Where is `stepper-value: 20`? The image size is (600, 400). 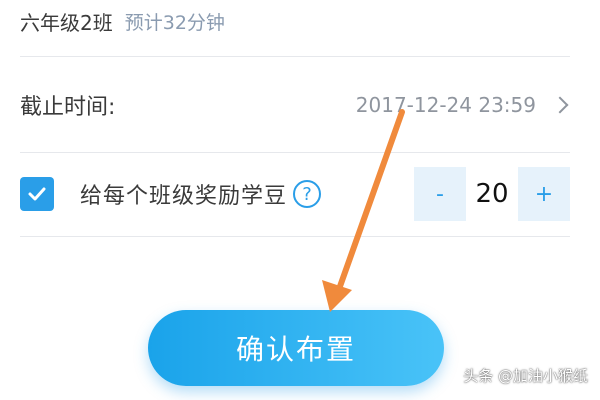 stepper-value: 20 is located at coordinates (492, 194).